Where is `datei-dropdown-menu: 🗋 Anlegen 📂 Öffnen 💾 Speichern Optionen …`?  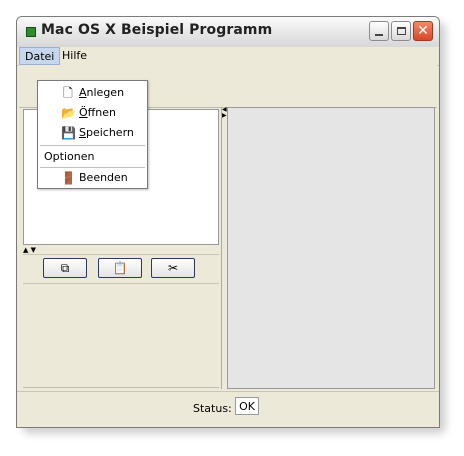
datei-dropdown-menu: 🗋 Anlegen 📂 Öffnen 💾 Speichern Optionen … is located at coordinates (92, 134).